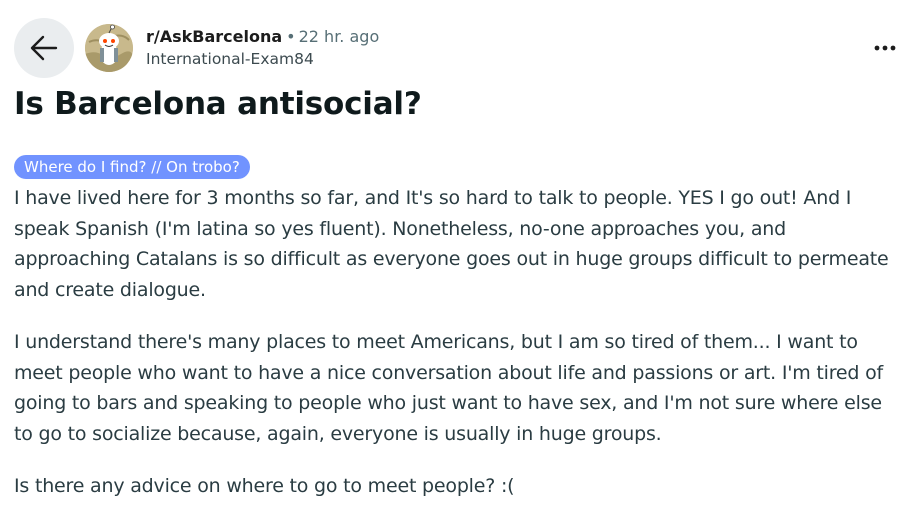 The image size is (914, 528). I want to click on more-options-button, so click(885, 48).